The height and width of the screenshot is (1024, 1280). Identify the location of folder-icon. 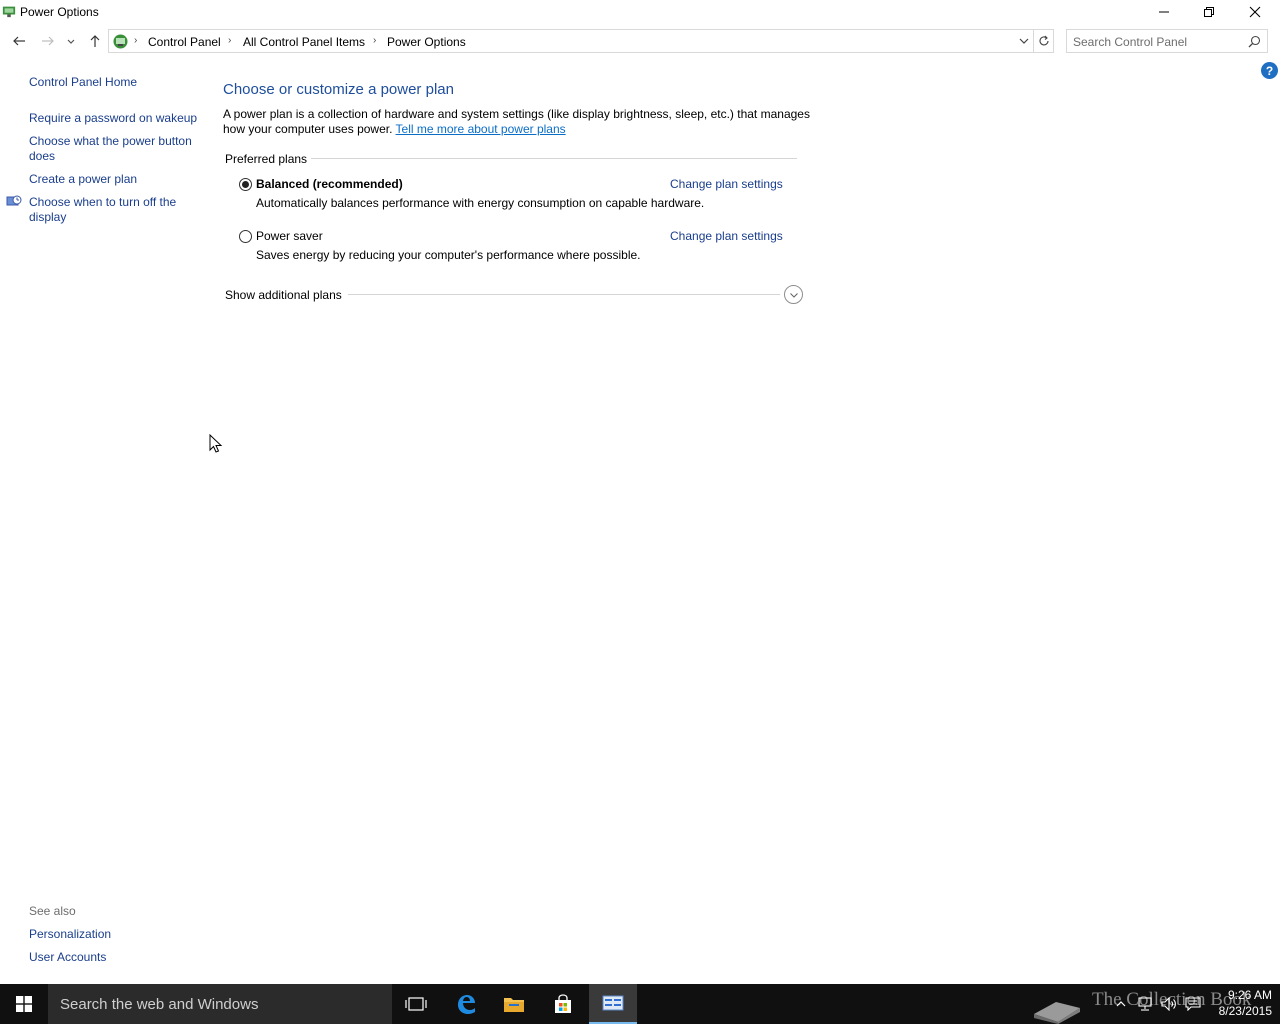
(514, 1005).